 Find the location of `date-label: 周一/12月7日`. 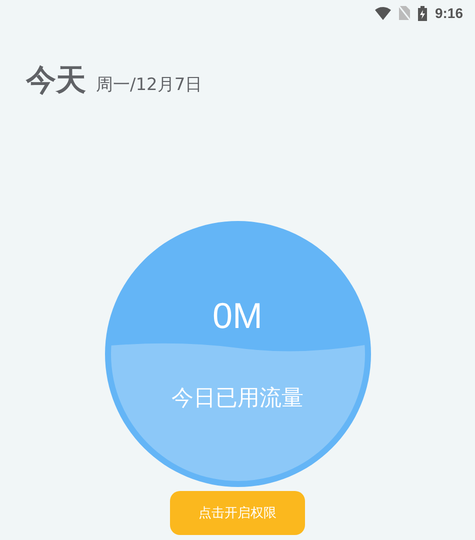

date-label: 周一/12月7日 is located at coordinates (149, 85).